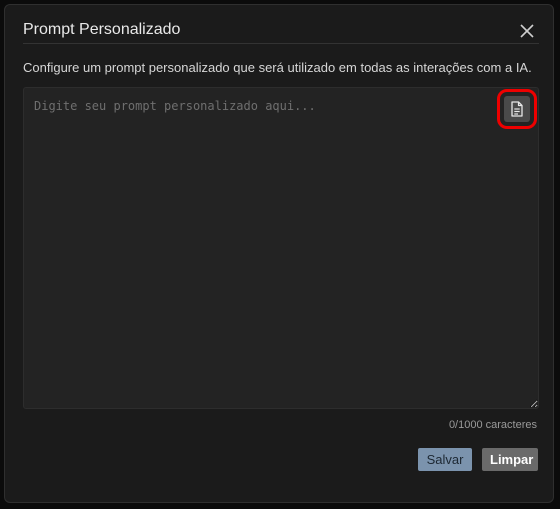  I want to click on document-icon, so click(517, 109).